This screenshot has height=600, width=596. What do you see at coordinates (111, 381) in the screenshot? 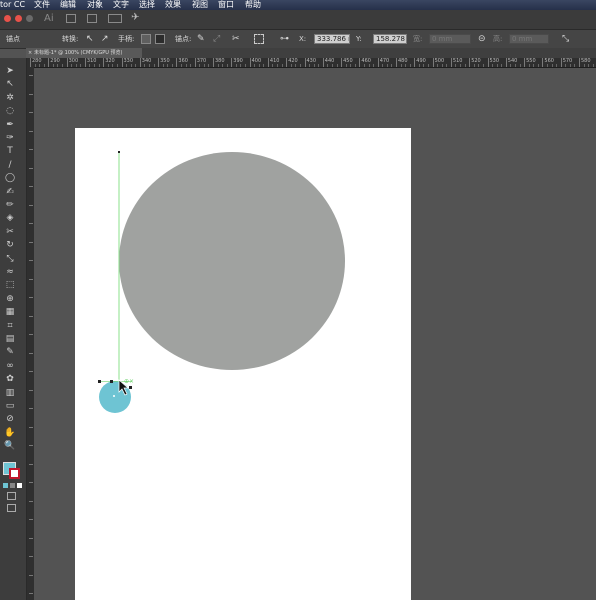
I see `anchor-point-mid` at bounding box center [111, 381].